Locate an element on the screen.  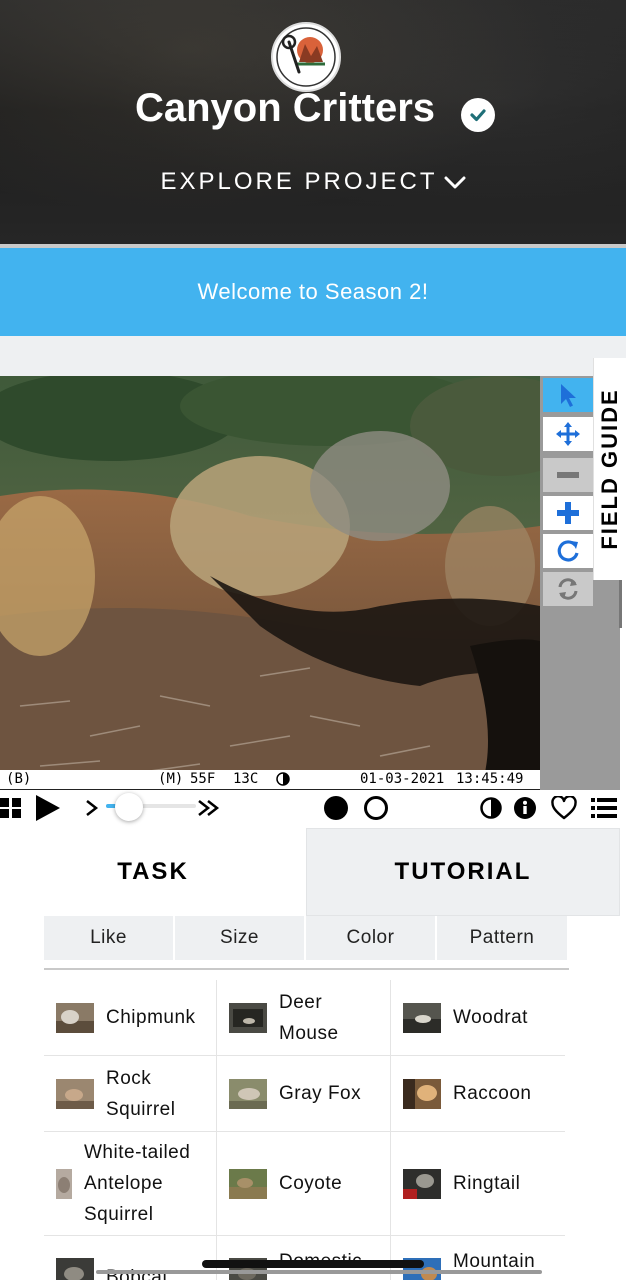
choice-chipmunk: Chipmunk is located at coordinates (130, 1018).